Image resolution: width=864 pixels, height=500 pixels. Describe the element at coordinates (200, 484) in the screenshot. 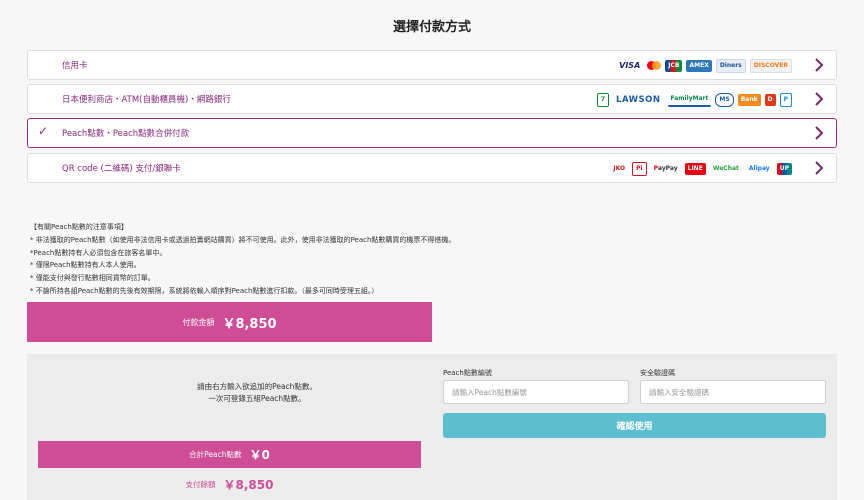

I see `remaining-amount-label: 支付餘額` at that location.